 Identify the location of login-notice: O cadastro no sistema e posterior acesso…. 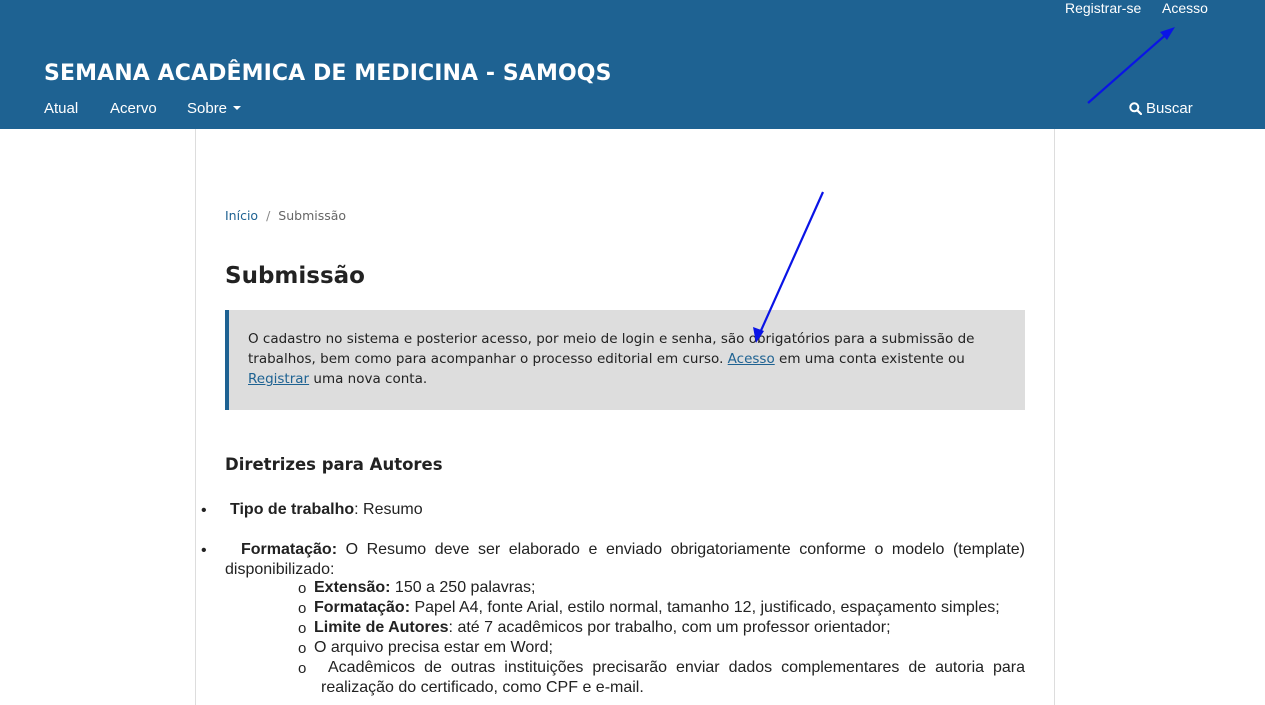
(625, 360).